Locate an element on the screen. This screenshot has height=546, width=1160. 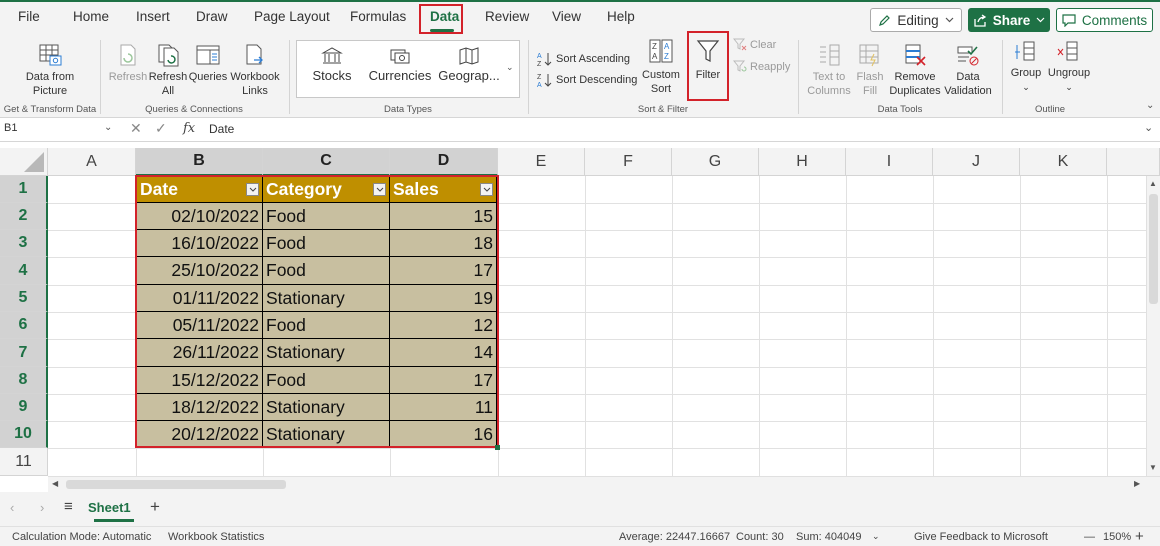
row-header-7: 7 is located at coordinates (24, 353).